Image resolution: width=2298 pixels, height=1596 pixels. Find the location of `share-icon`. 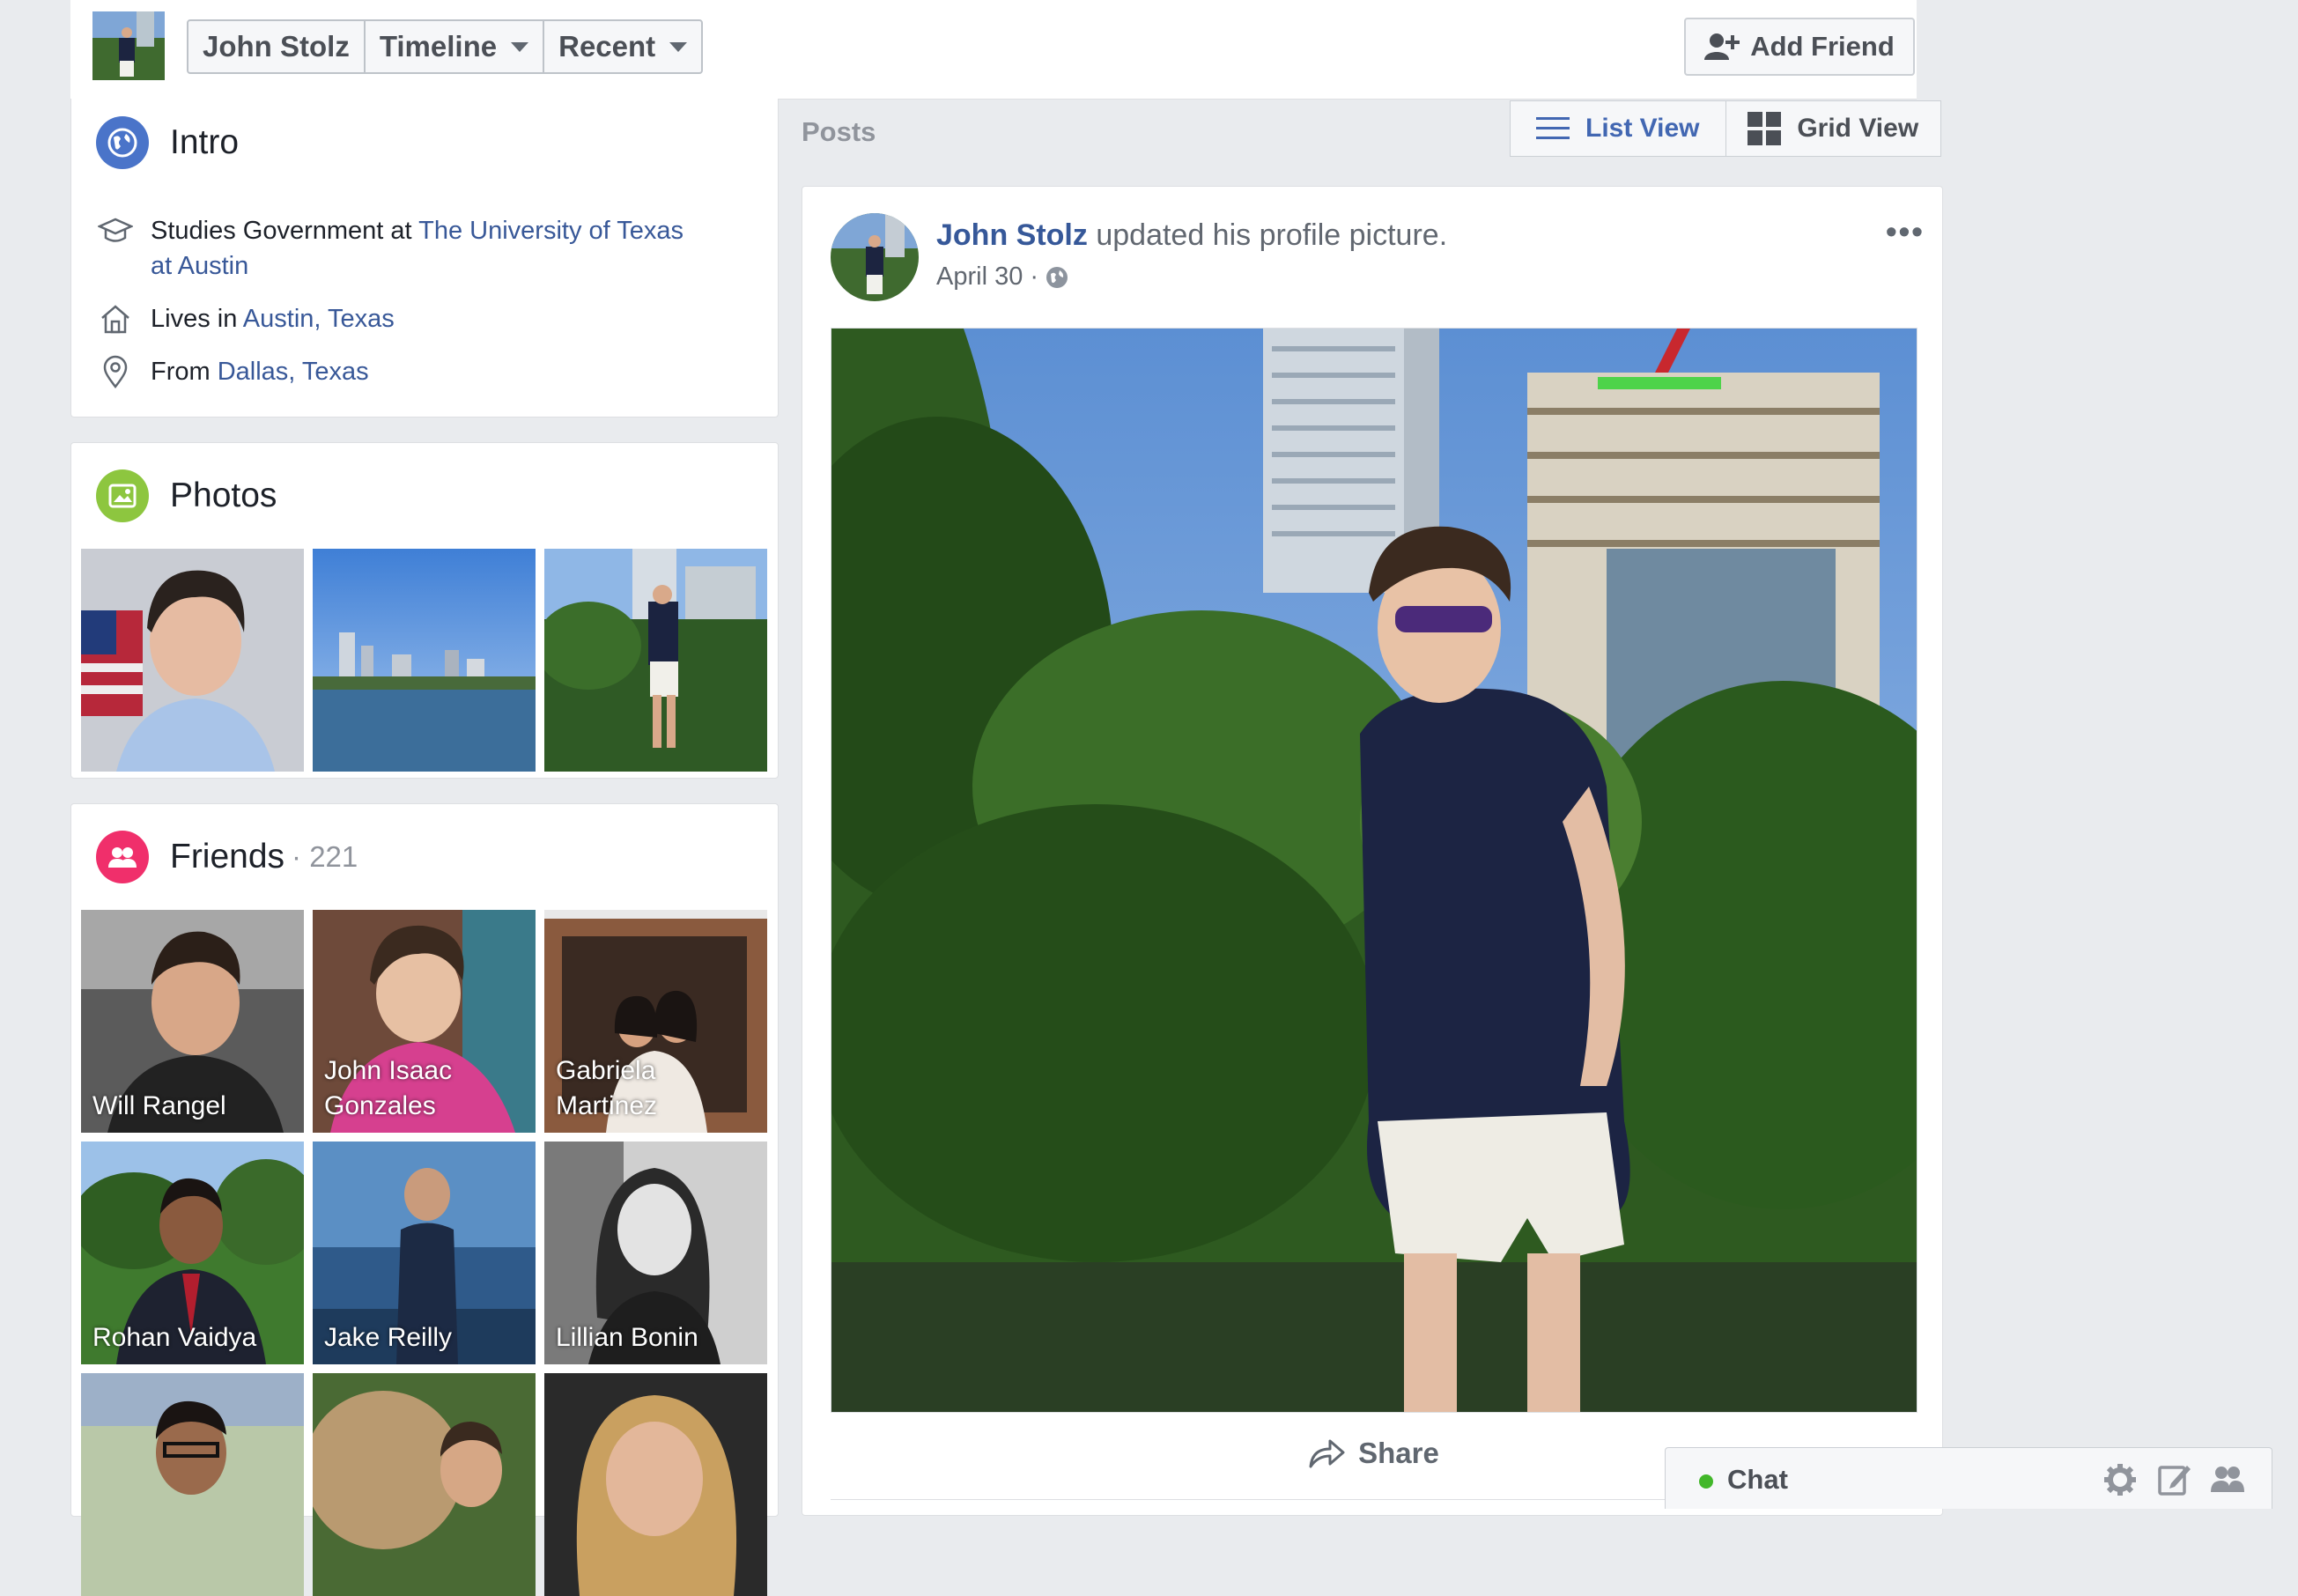

share-icon is located at coordinates (1327, 1453).